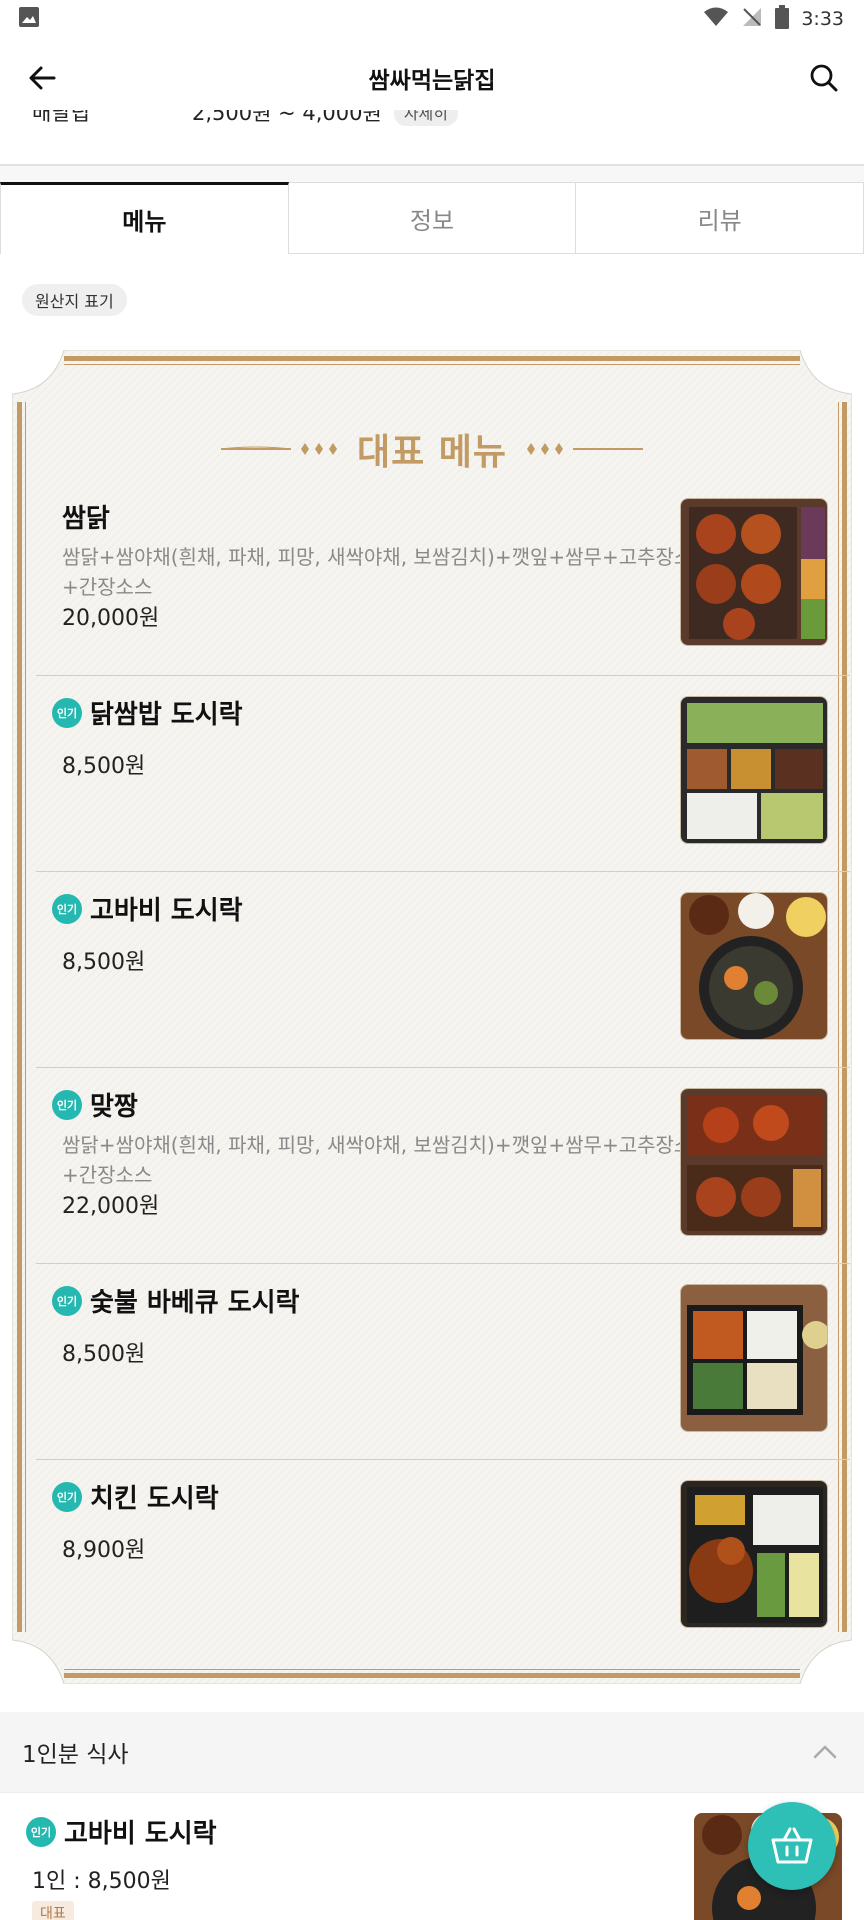  I want to click on app-bar: 쌈싸먹는닭집, so click(432, 78).